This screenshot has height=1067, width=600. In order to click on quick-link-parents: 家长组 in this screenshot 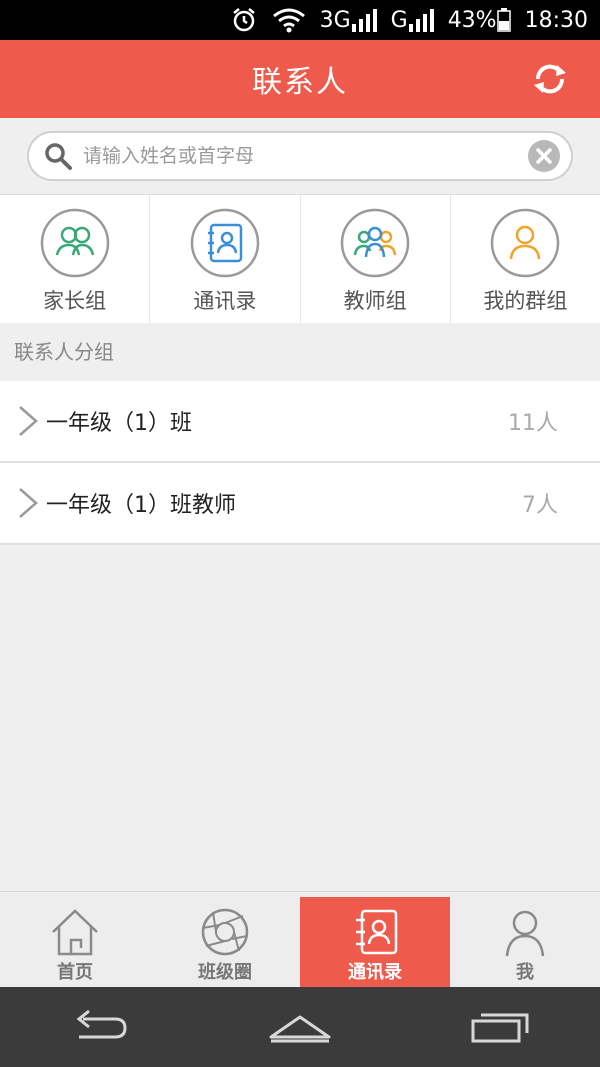, I will do `click(75, 259)`.